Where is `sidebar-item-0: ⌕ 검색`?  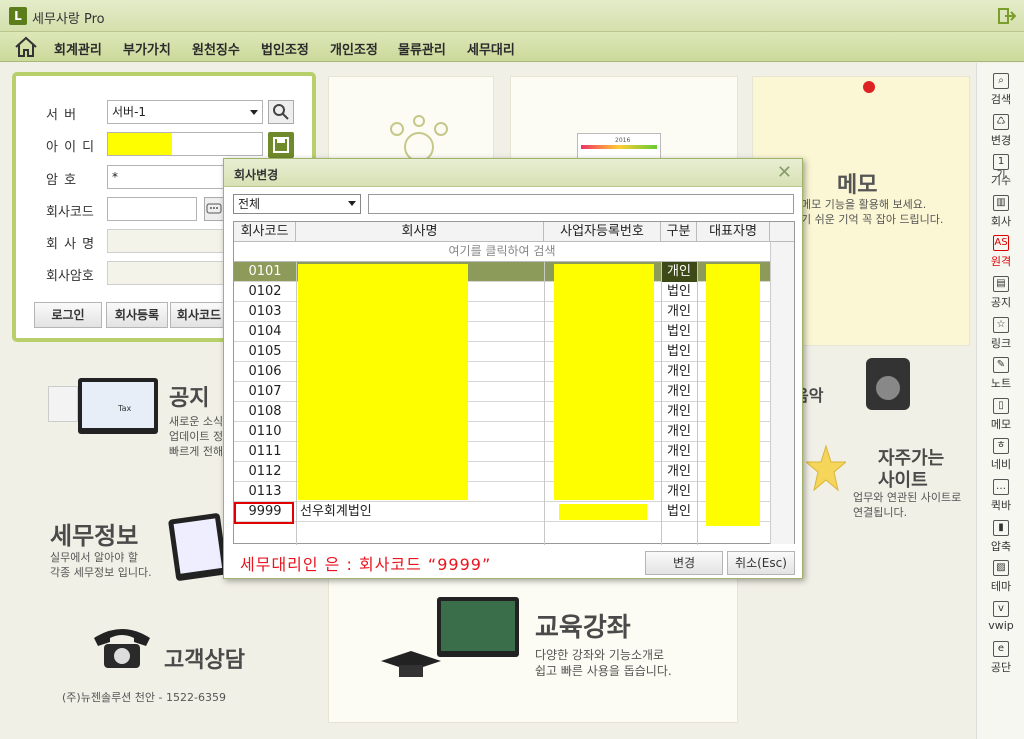
sidebar-item-0: ⌕ 검색 is located at coordinates (1000, 87).